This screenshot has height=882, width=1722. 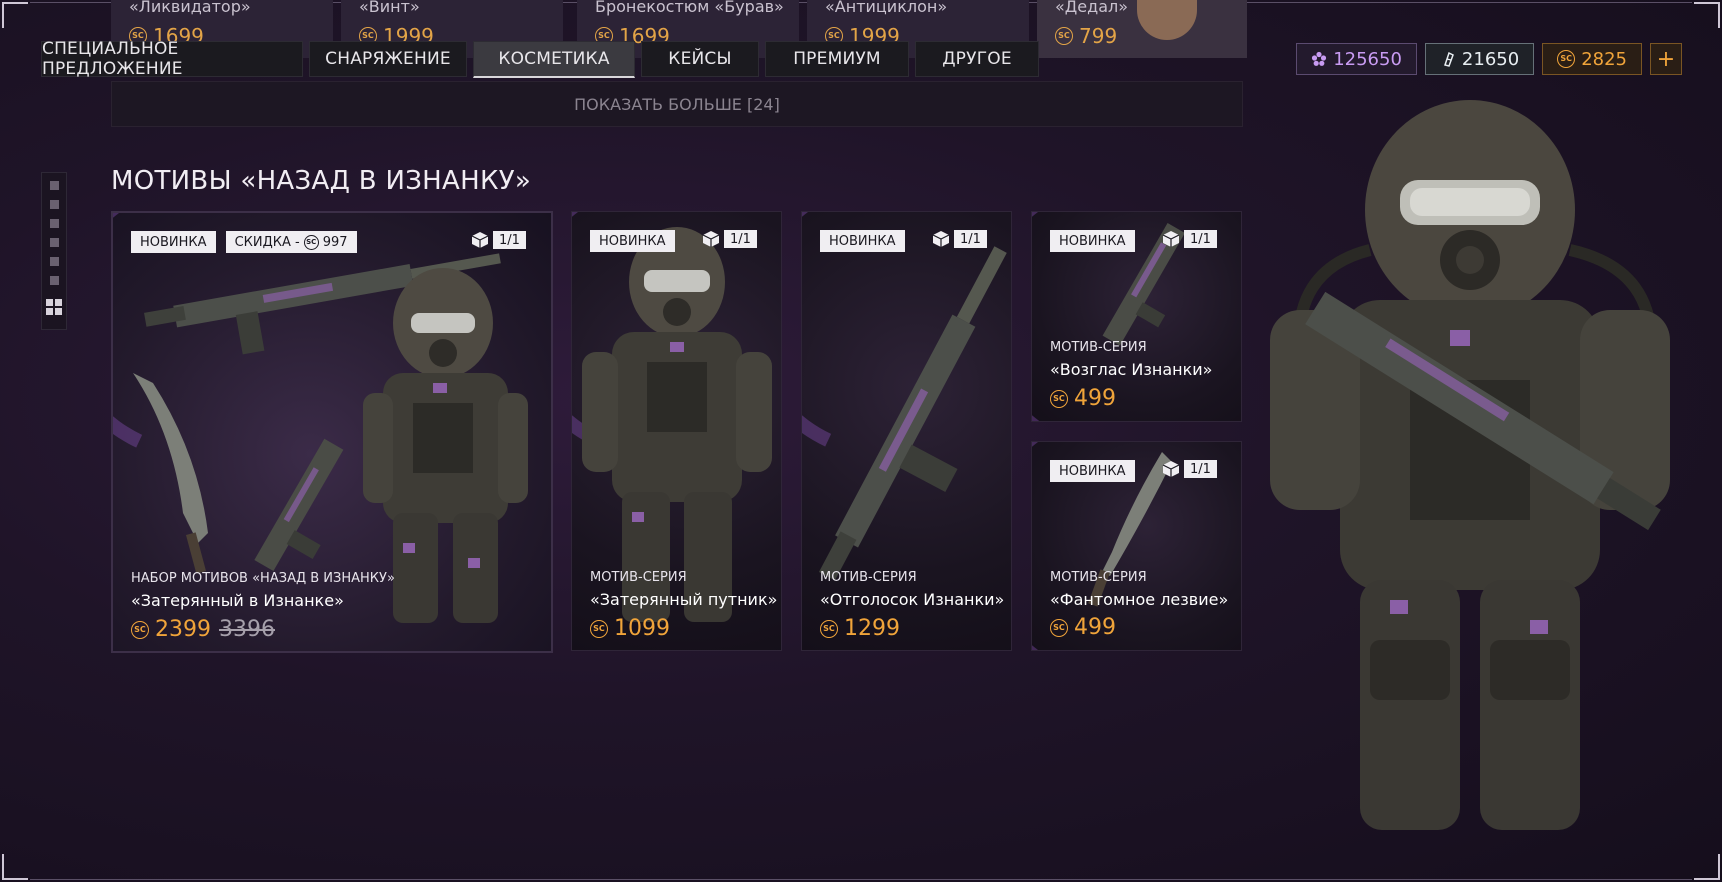 I want to click on prev-item-price: SC 799, so click(x=1086, y=36).